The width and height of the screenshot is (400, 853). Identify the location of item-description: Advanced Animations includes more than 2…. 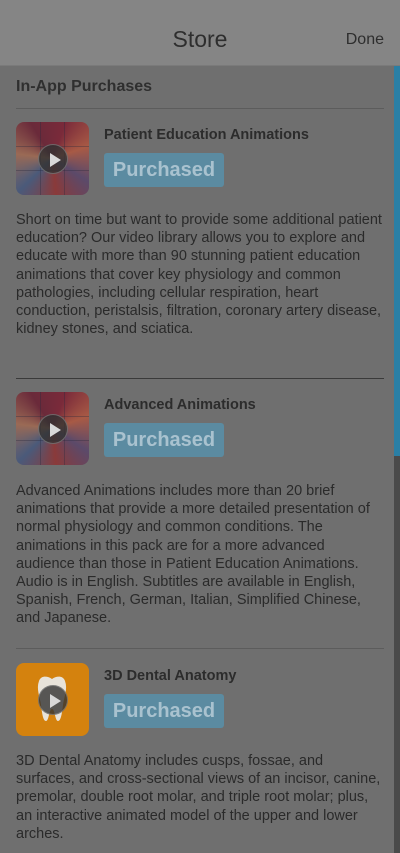
(193, 555).